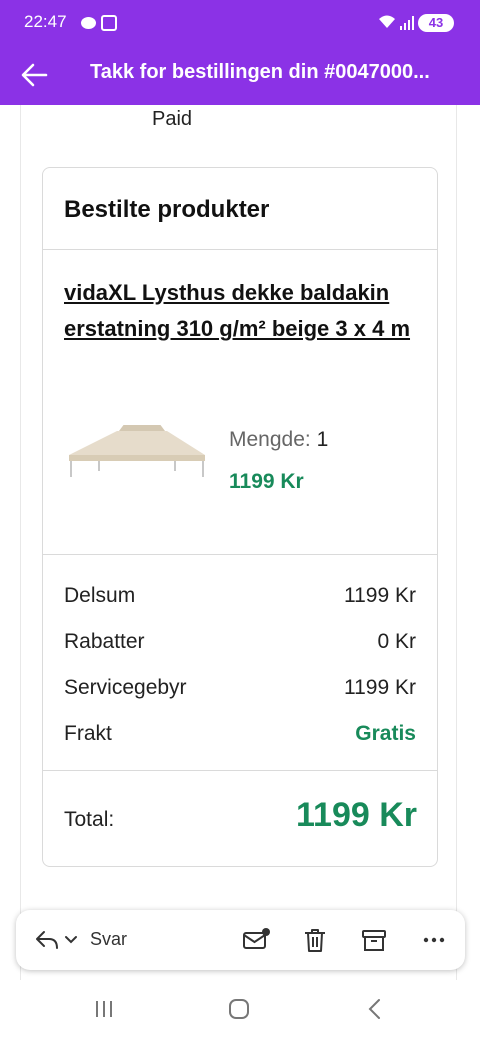  Describe the element at coordinates (71, 939) in the screenshot. I see `chevron-down-icon` at that location.